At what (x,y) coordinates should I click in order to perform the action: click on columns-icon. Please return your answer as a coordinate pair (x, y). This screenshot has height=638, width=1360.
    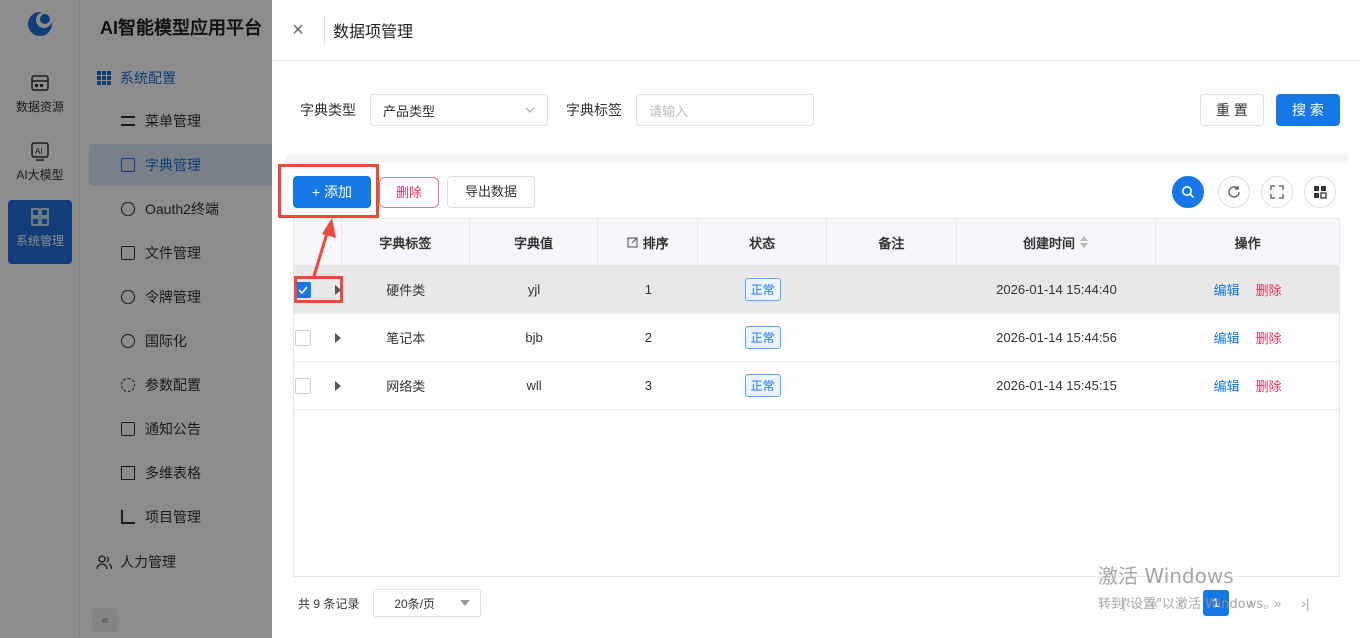
    Looking at the image, I should click on (1320, 192).